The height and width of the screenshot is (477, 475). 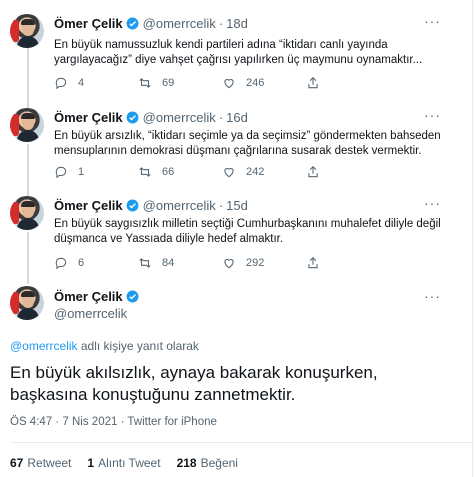 What do you see at coordinates (255, 263) in the screenshot?
I see `like-count: 292` at bounding box center [255, 263].